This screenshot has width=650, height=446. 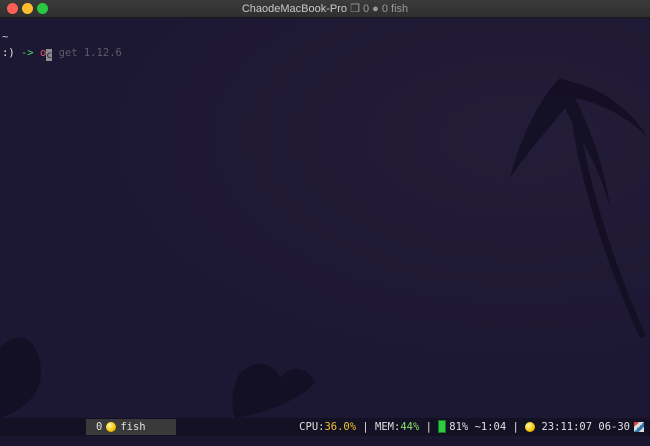 What do you see at coordinates (585, 426) in the screenshot?
I see `clock: 23:11:07 06-30` at bounding box center [585, 426].